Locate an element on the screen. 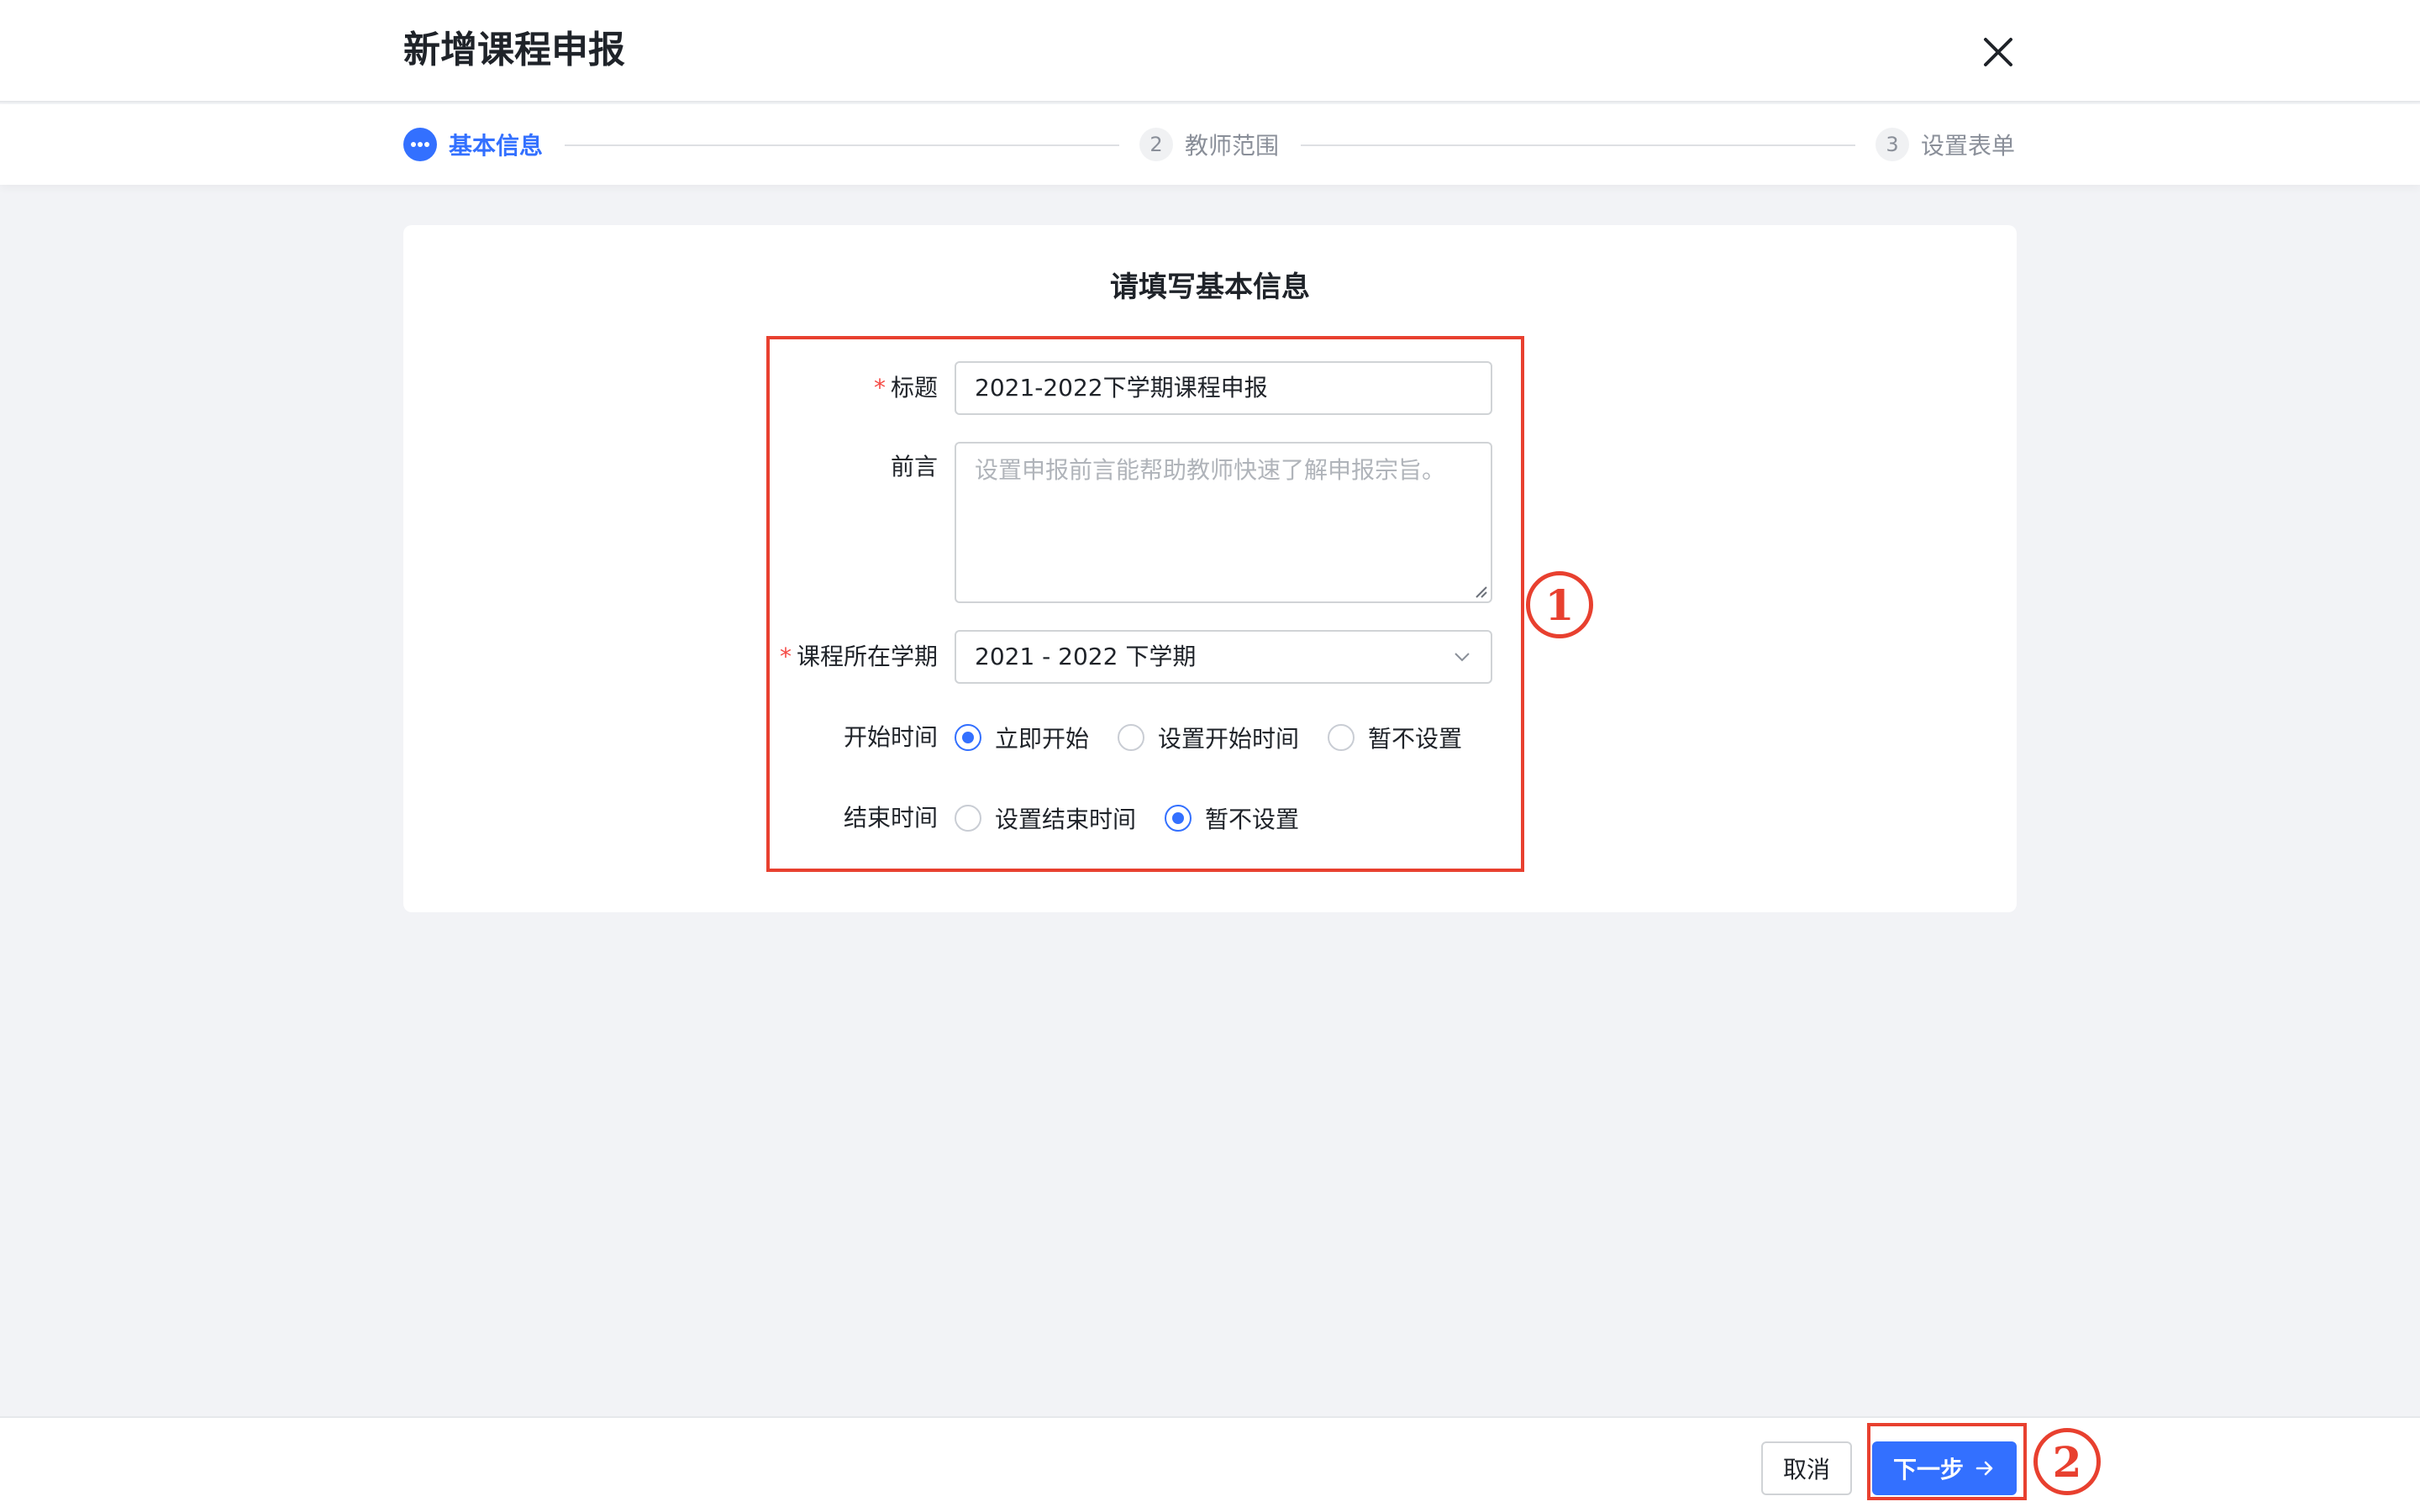 This screenshot has height=1512, width=2420. annotation-number-2: 2 is located at coordinates (2067, 1461).